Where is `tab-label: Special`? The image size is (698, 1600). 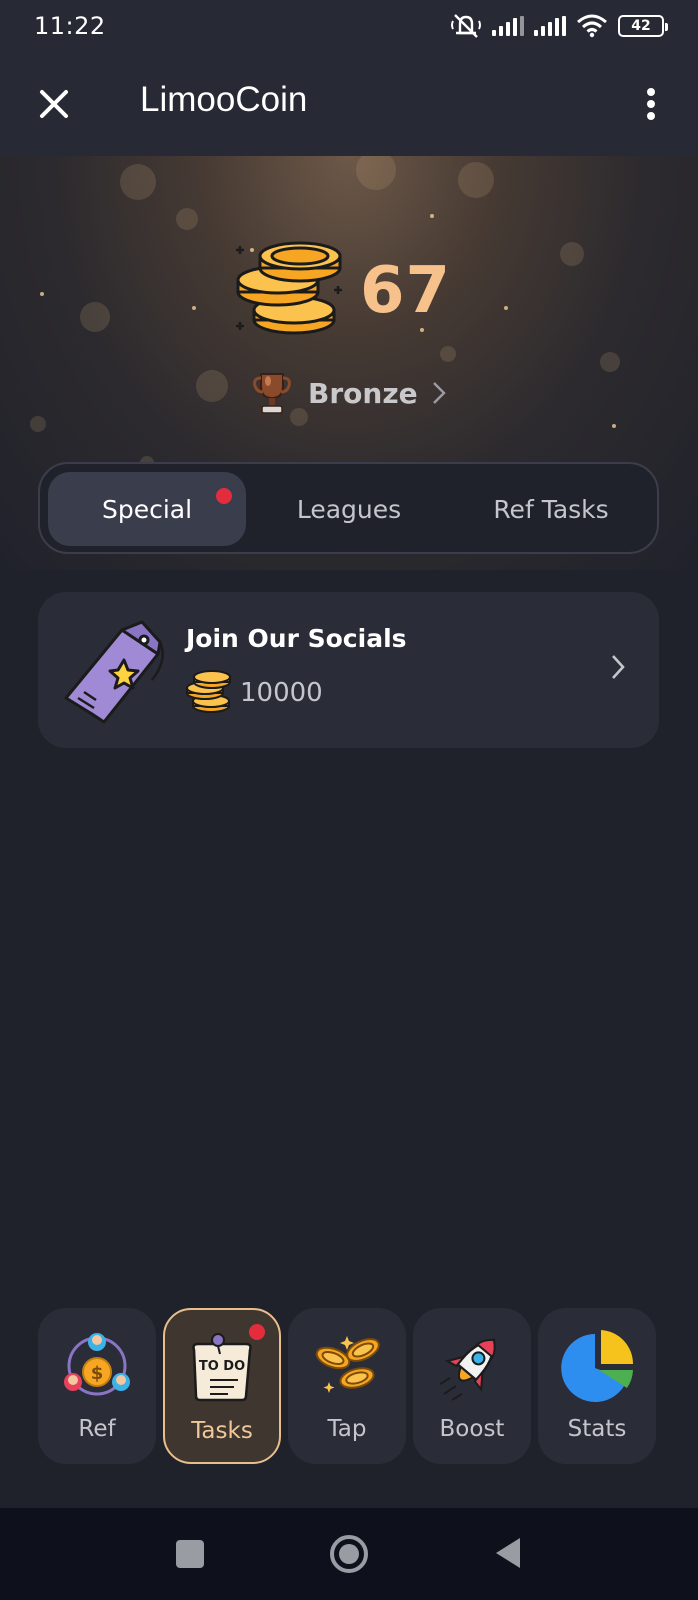
tab-label: Special is located at coordinates (147, 509).